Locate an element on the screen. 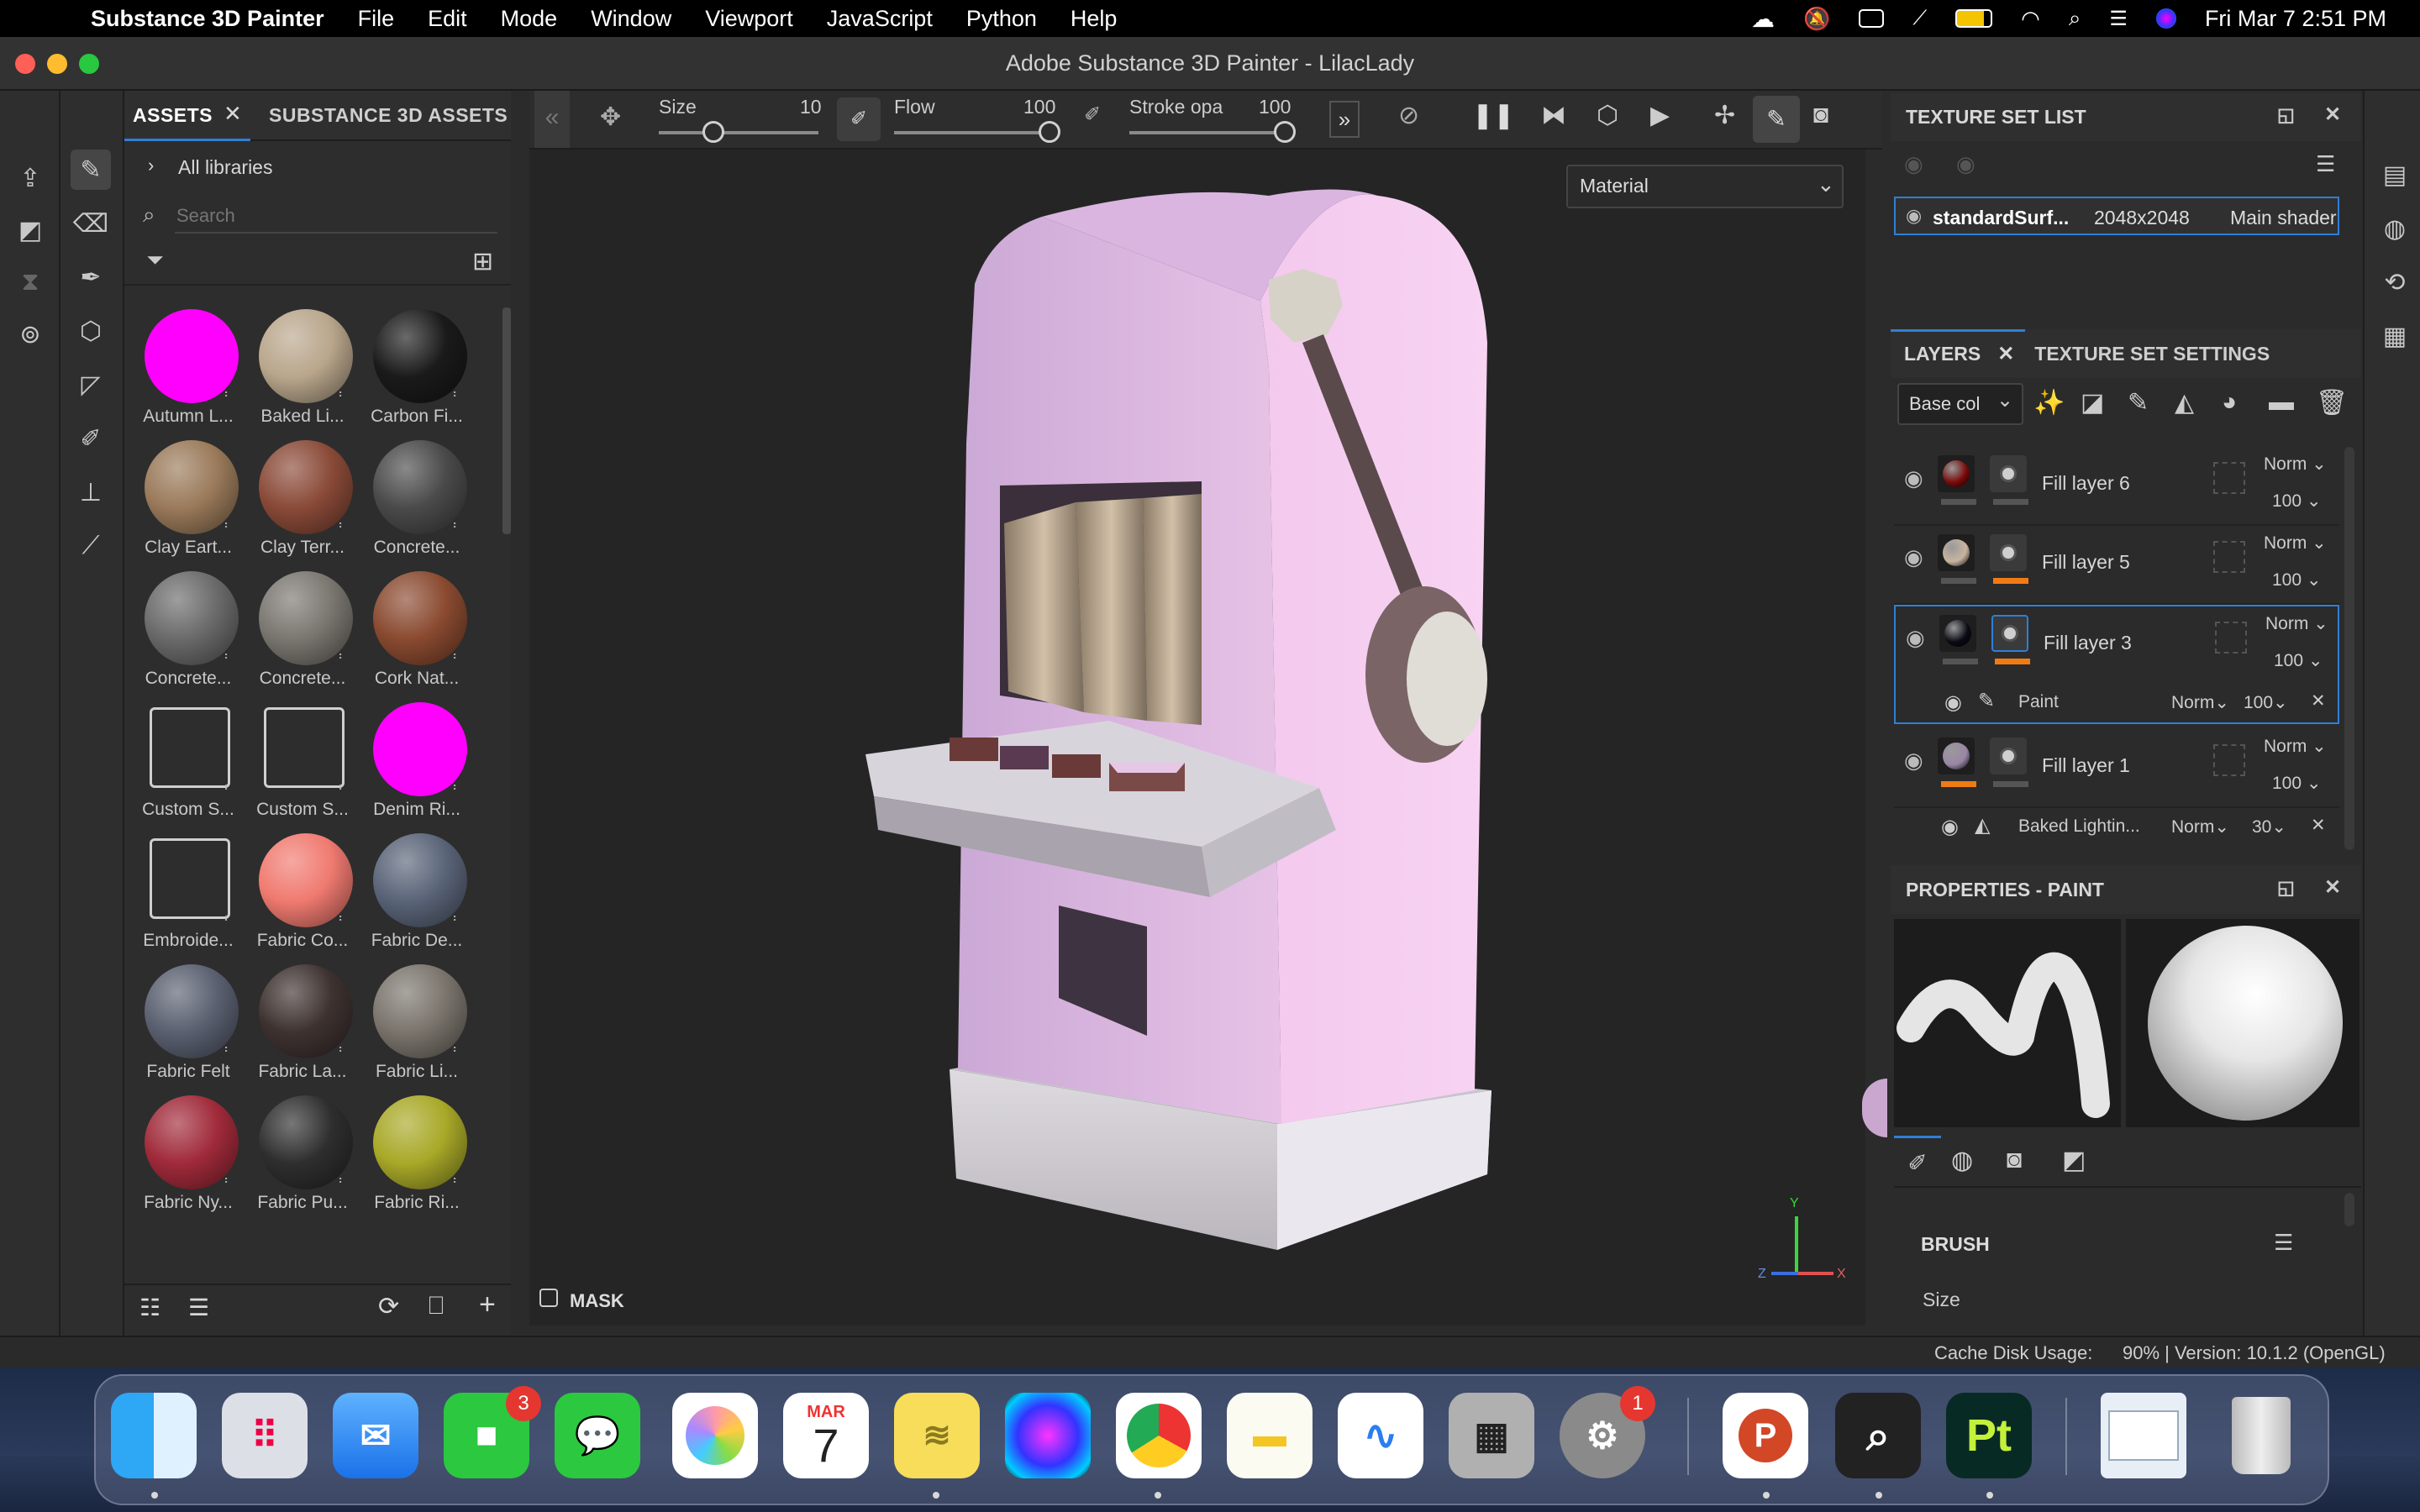 This screenshot has height=1512, width=2420. effect-opacity: 100⌄ is located at coordinates (2266, 702).